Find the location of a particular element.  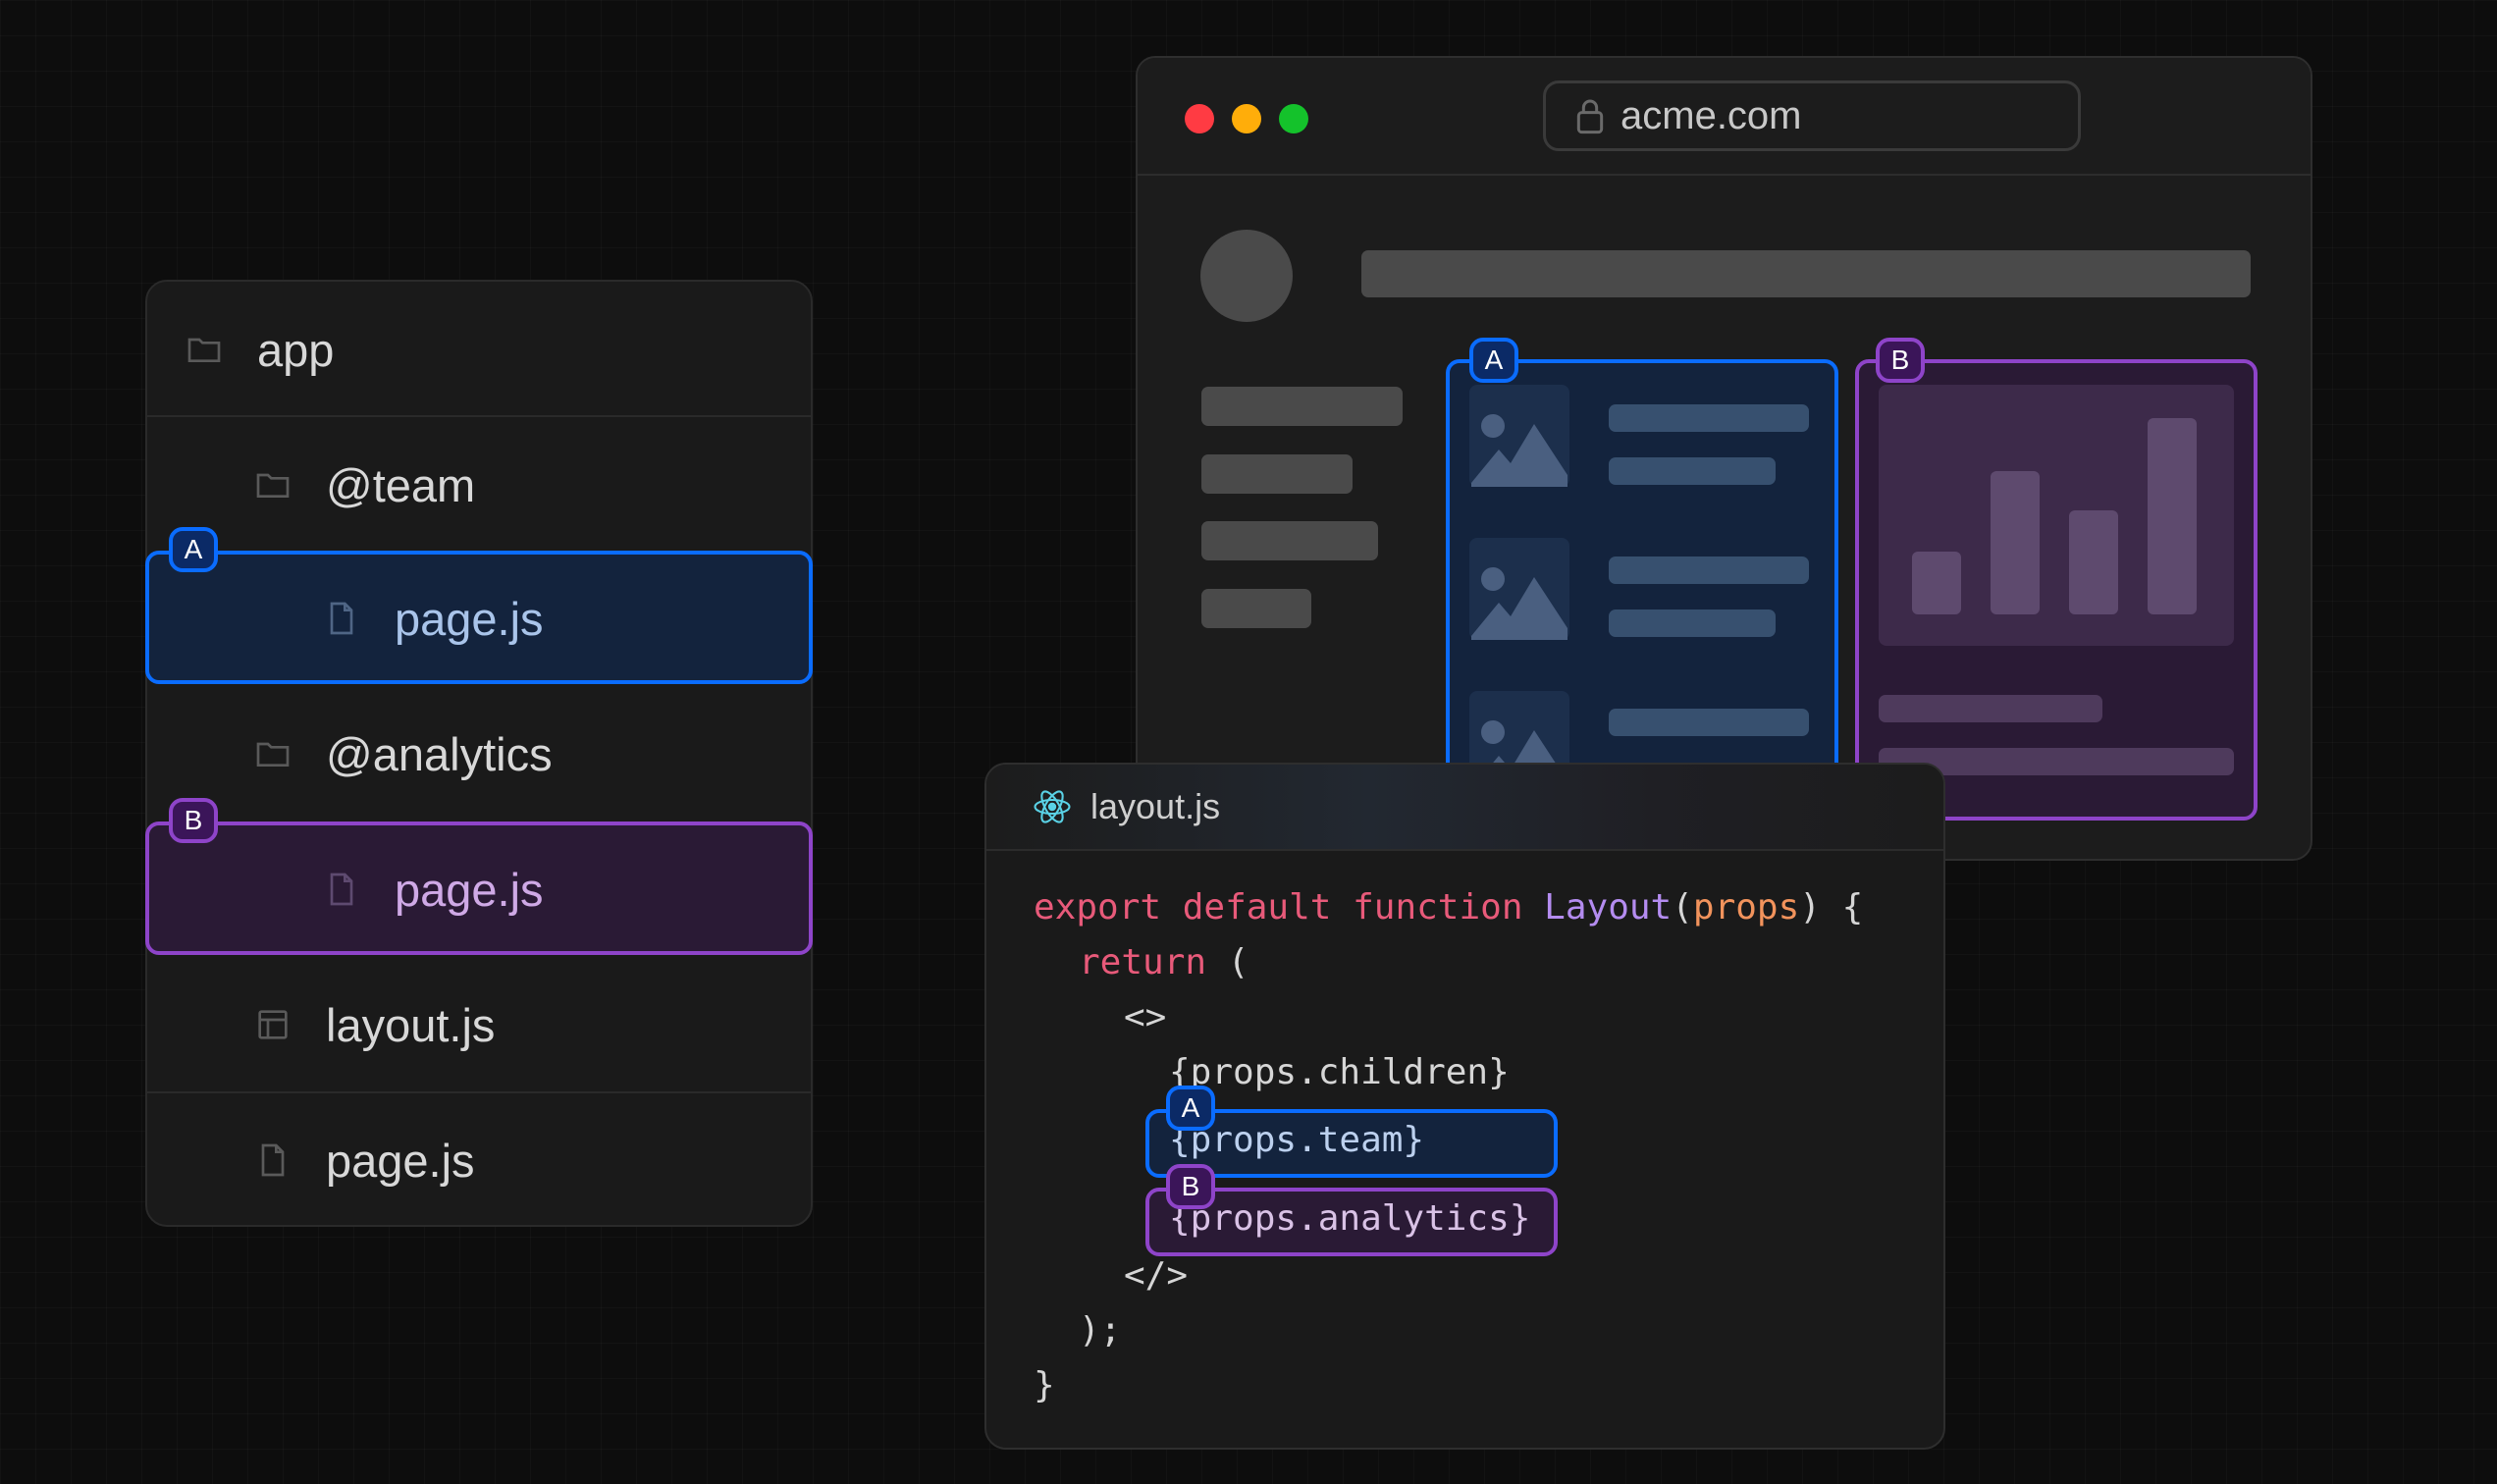

tree-item-label: @team is located at coordinates (401, 484).